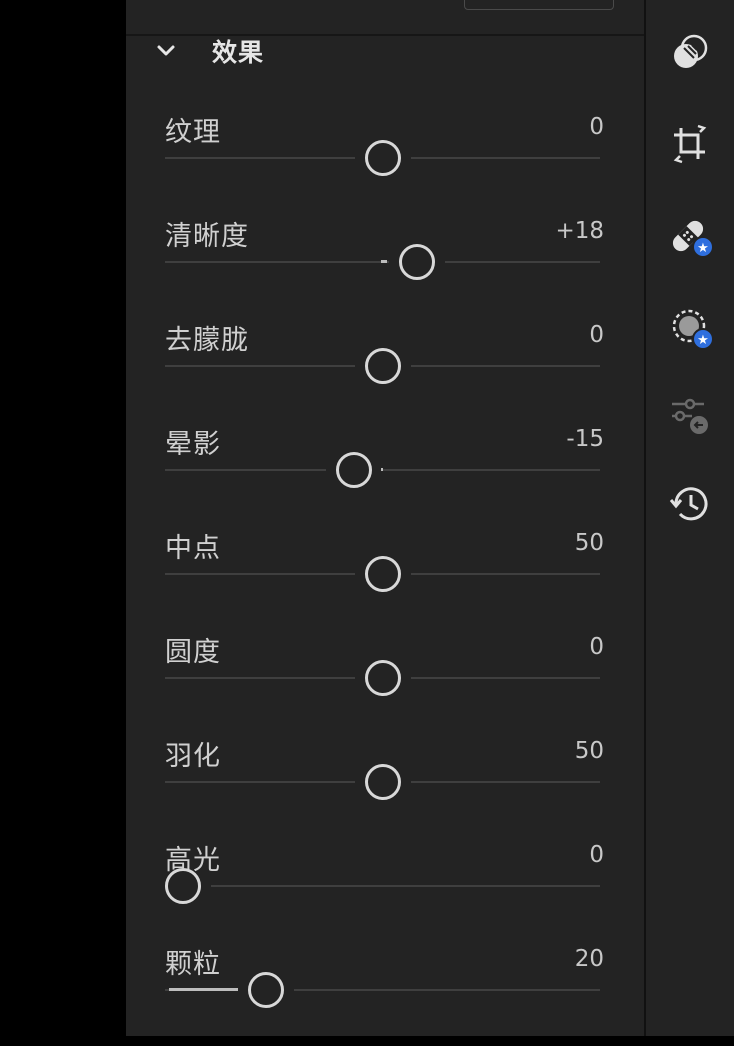 The image size is (734, 1046). What do you see at coordinates (203, 989) in the screenshot?
I see `track-fill` at bounding box center [203, 989].